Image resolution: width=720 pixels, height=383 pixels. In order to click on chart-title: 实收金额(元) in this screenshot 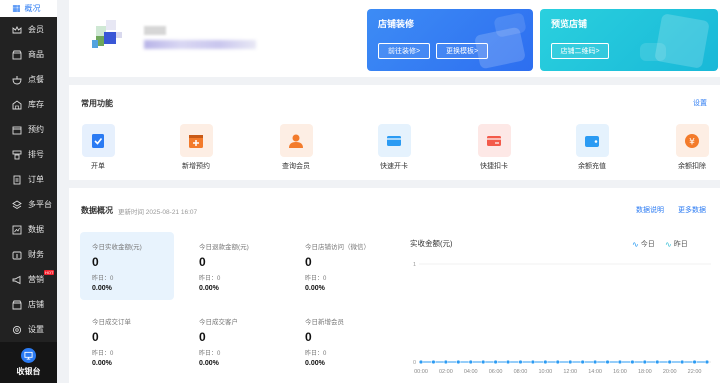, I will do `click(431, 243)`.